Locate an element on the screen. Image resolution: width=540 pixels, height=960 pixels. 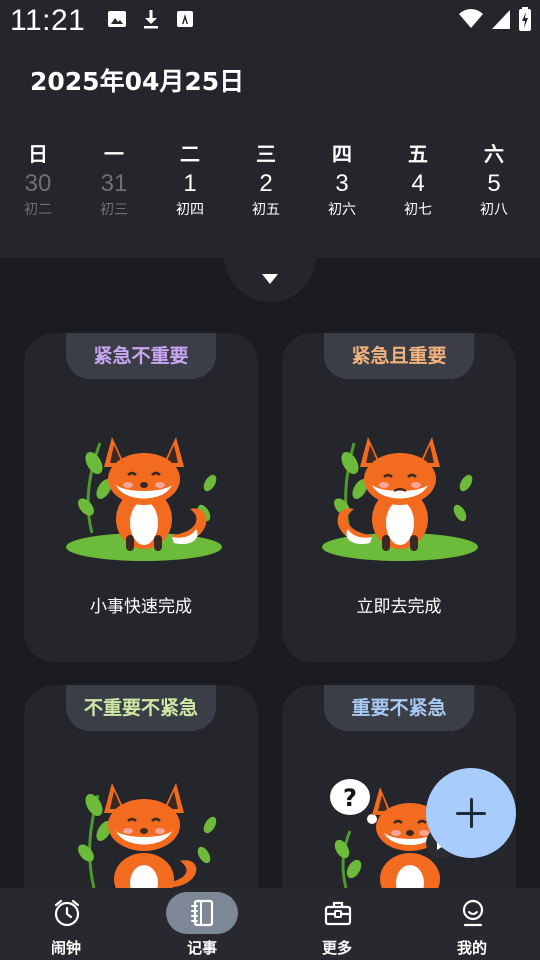
battery-charging-icon is located at coordinates (525, 19).